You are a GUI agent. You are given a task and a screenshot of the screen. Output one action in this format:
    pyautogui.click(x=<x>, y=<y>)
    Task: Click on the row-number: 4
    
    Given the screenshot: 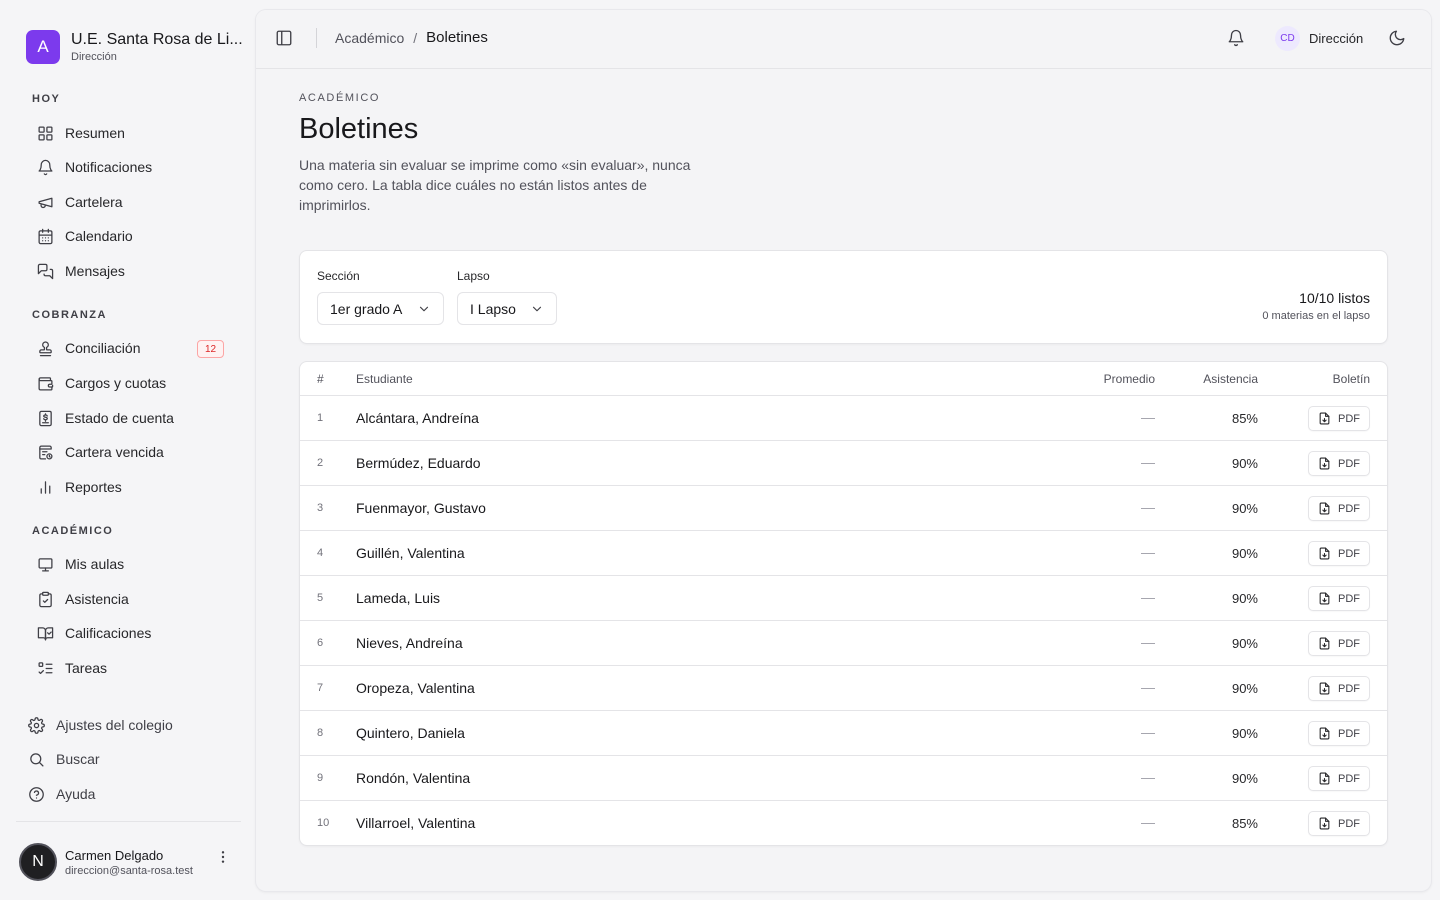 What is the action you would take?
    pyautogui.click(x=320, y=553)
    